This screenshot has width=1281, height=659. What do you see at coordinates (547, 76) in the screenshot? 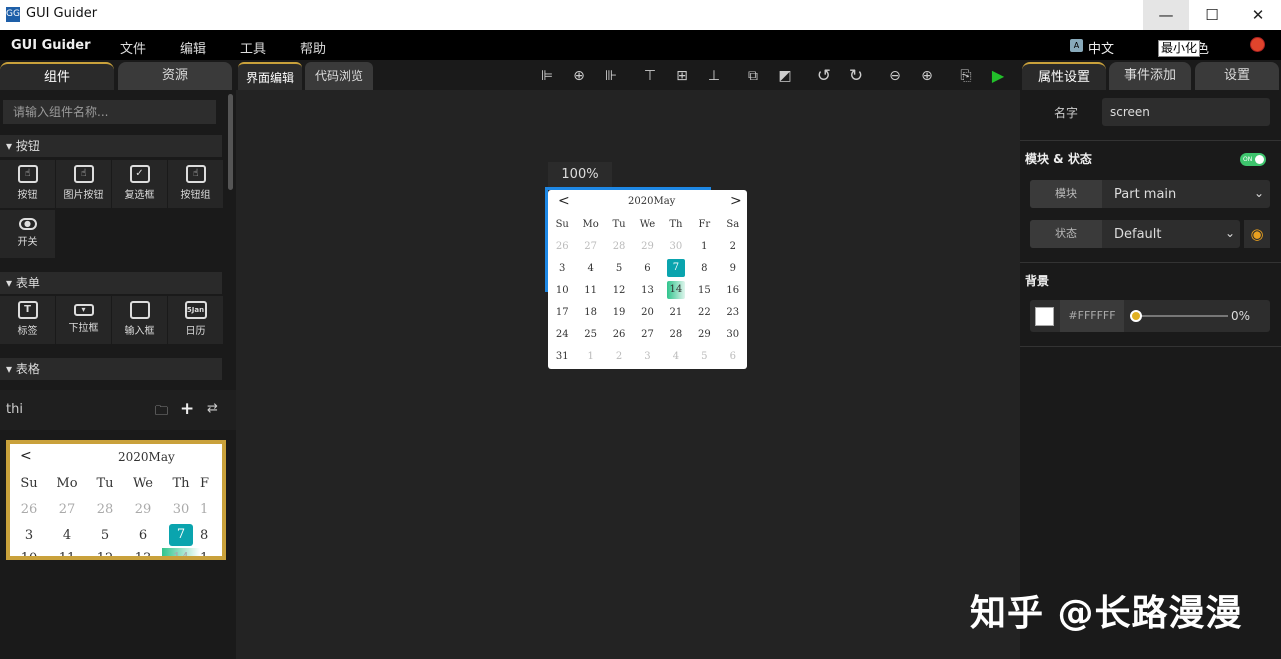
I see `align-left-icon: ⊫` at bounding box center [547, 76].